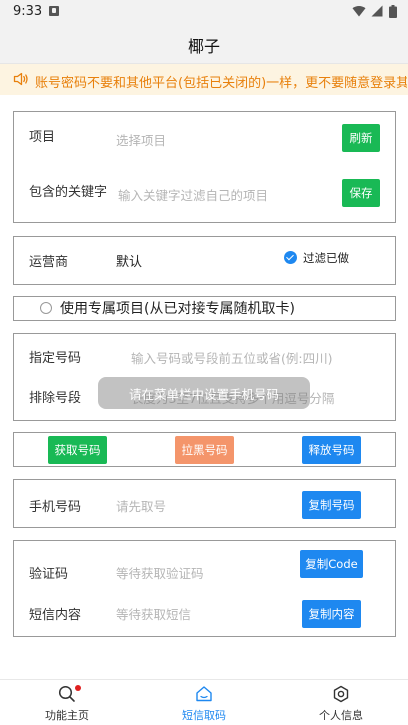 The width and height of the screenshot is (408, 725). I want to click on filter-label: 过滤已做, so click(326, 258).